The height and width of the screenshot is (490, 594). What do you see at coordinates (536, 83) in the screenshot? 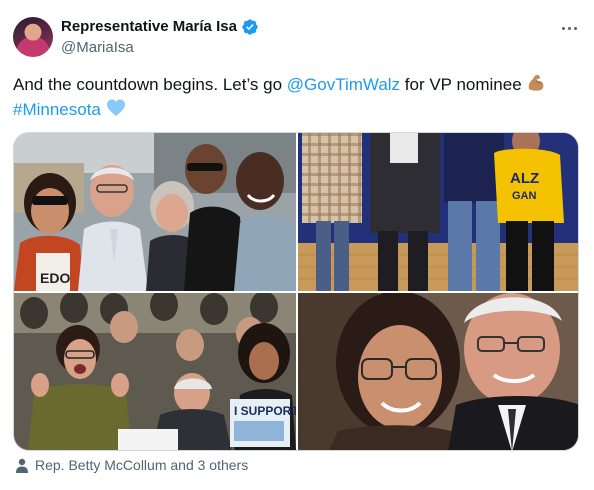
I see `flexed-biceps-emoji` at bounding box center [536, 83].